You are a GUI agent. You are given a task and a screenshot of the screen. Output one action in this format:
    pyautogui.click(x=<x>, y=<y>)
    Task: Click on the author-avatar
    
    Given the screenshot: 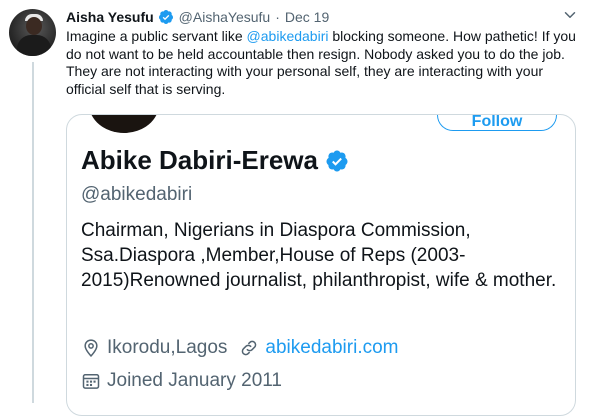 What is the action you would take?
    pyautogui.click(x=32, y=32)
    